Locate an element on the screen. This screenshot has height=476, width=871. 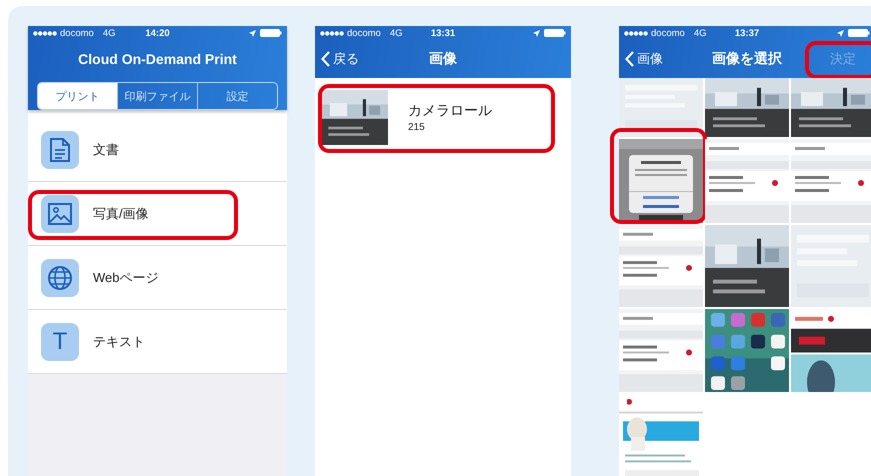
segment-tab: プリント is located at coordinates (77, 96).